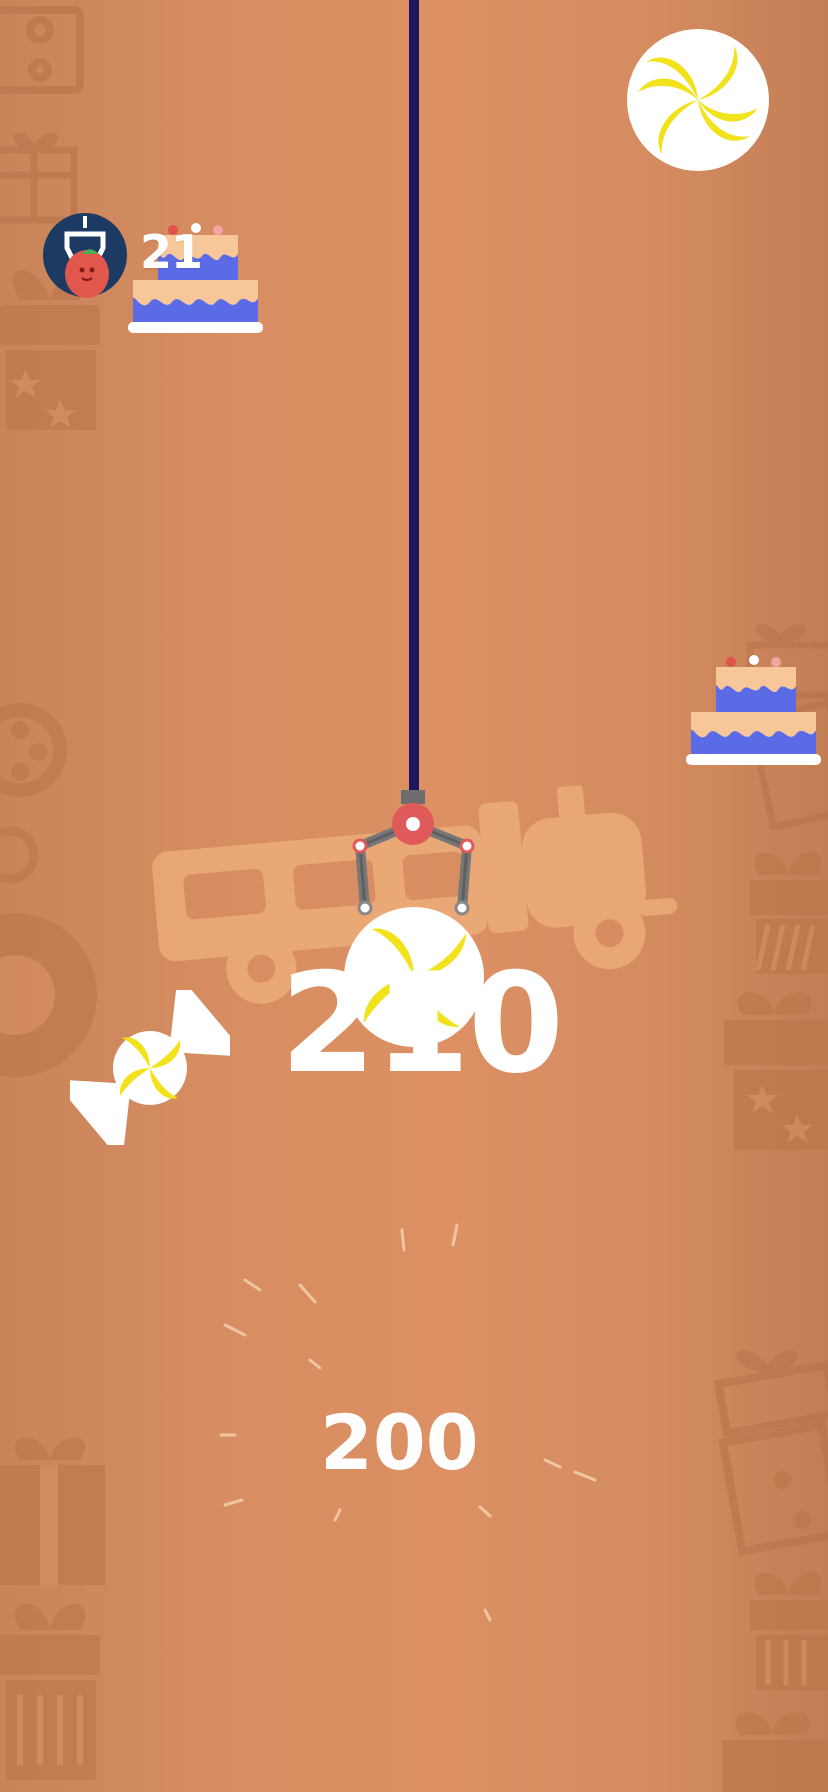  What do you see at coordinates (414, 400) in the screenshot?
I see `claw-rope` at bounding box center [414, 400].